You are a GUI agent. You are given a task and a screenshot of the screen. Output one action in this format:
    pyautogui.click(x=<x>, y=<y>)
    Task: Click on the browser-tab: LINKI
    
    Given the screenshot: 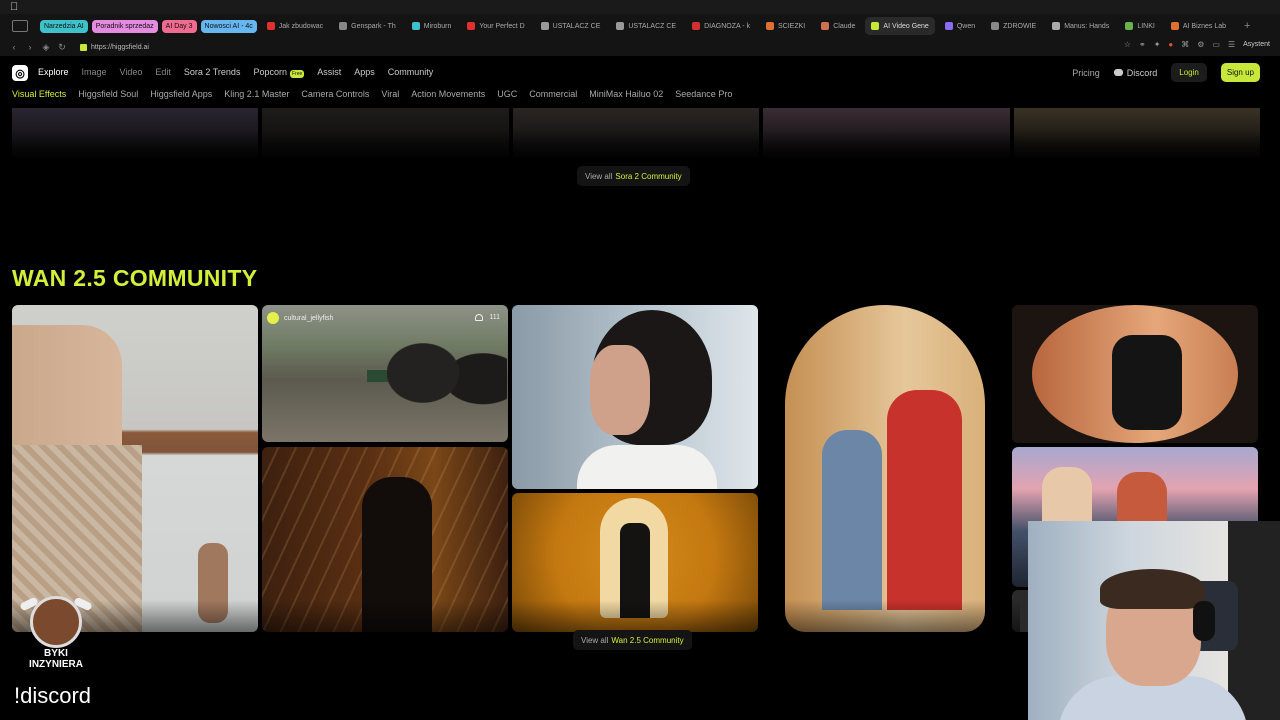 What is the action you would take?
    pyautogui.click(x=1140, y=26)
    